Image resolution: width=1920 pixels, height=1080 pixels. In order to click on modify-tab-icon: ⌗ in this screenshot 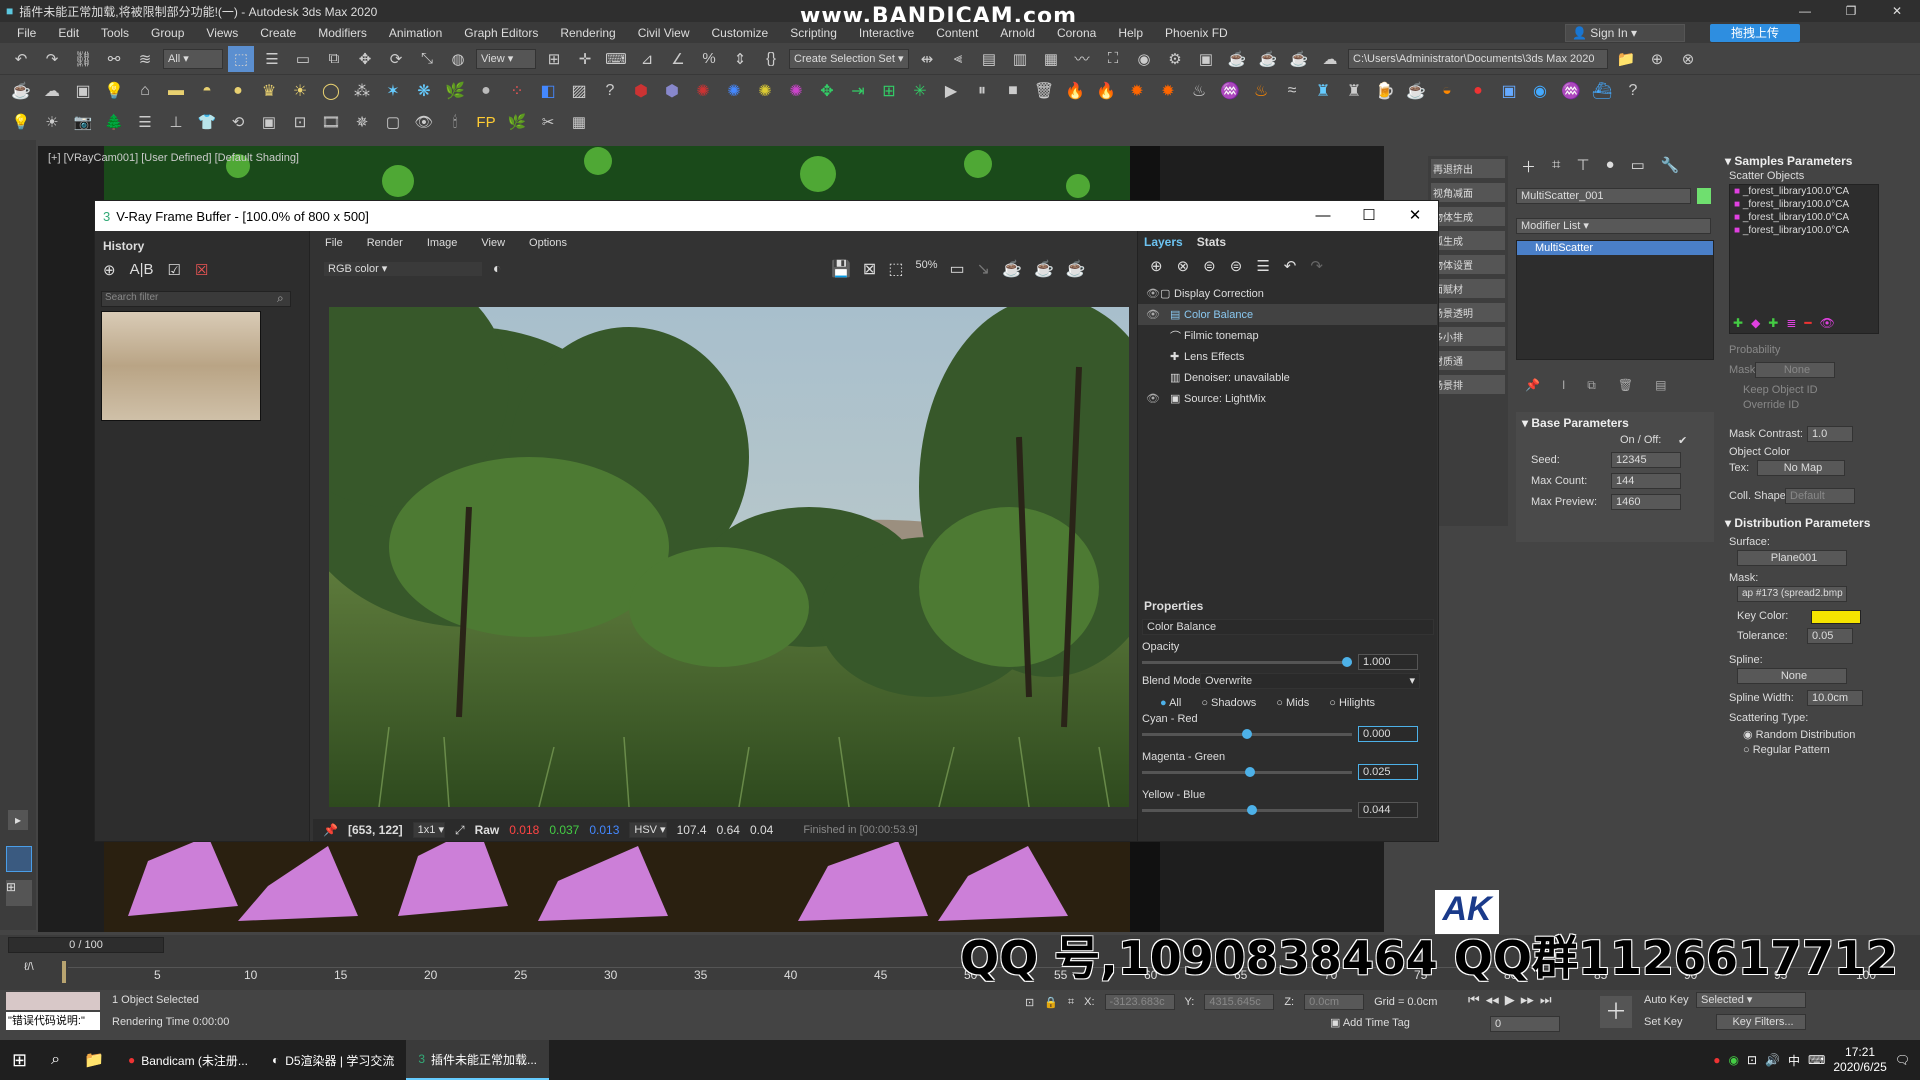, I will do `click(1556, 166)`.